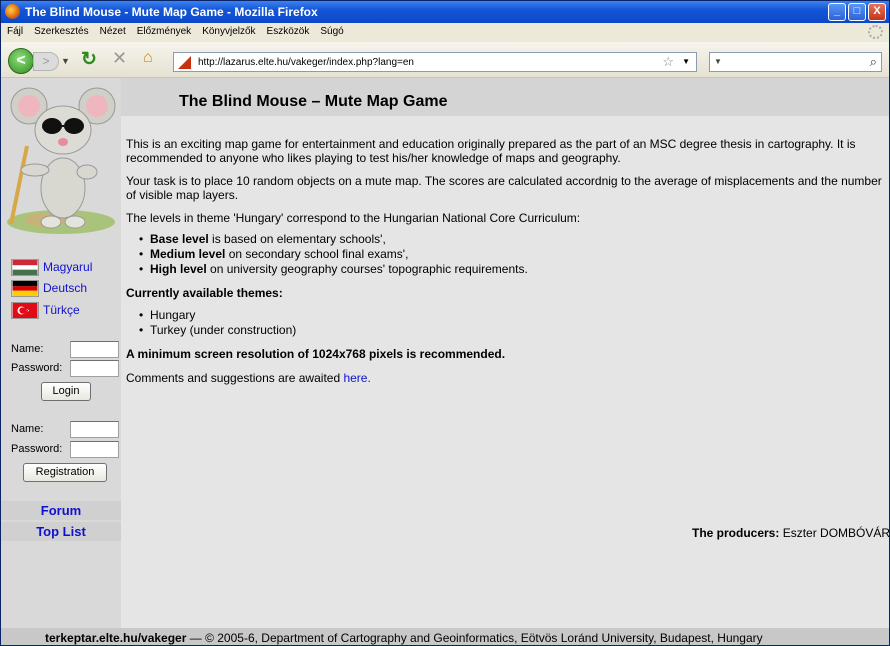 This screenshot has width=890, height=646. I want to click on language-turkish-link: Türkçe, so click(61, 310).